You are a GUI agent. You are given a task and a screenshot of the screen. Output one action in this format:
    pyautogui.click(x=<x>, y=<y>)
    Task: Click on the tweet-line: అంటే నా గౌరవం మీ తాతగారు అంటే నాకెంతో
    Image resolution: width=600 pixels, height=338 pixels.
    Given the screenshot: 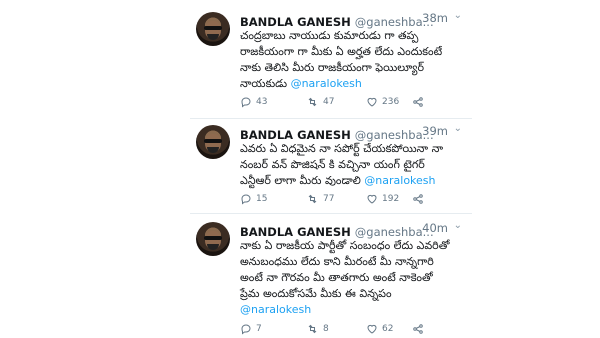 What is the action you would take?
    pyautogui.click(x=336, y=277)
    